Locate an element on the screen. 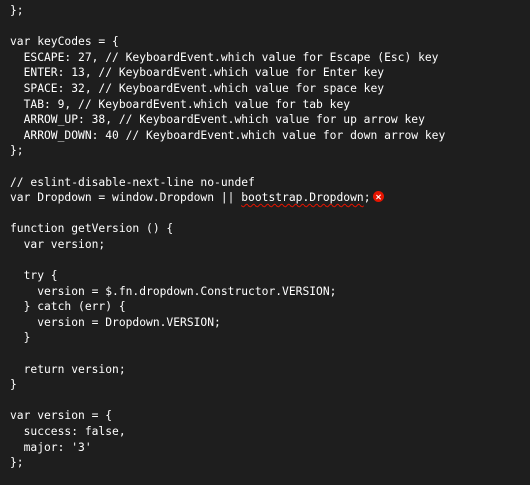  code-line: } catch (err) { is located at coordinates (68, 307).